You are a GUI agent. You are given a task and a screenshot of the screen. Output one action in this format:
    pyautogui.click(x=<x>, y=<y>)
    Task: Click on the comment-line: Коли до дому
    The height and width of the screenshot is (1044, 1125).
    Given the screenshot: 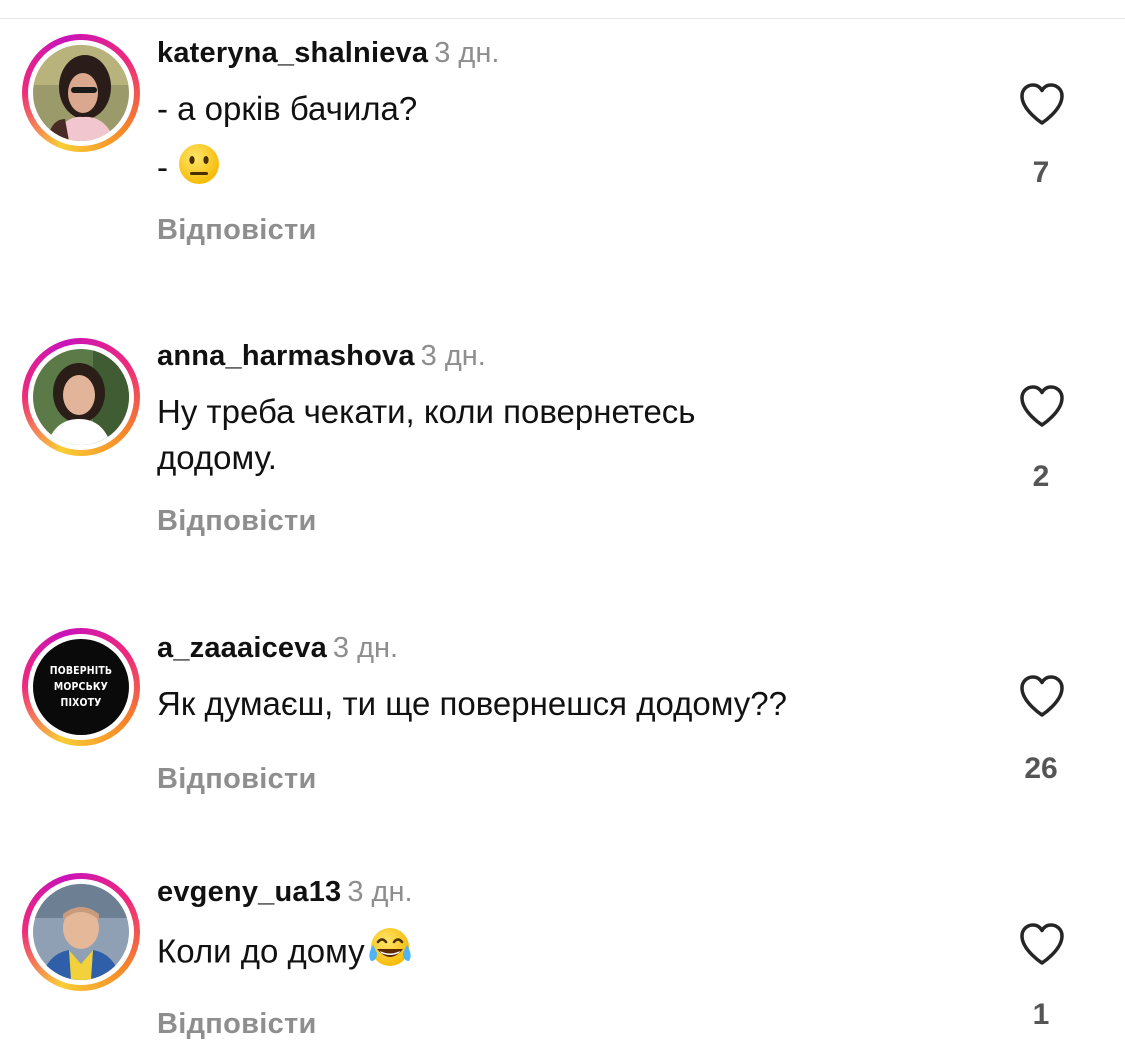 What is the action you would take?
    pyautogui.click(x=557, y=954)
    